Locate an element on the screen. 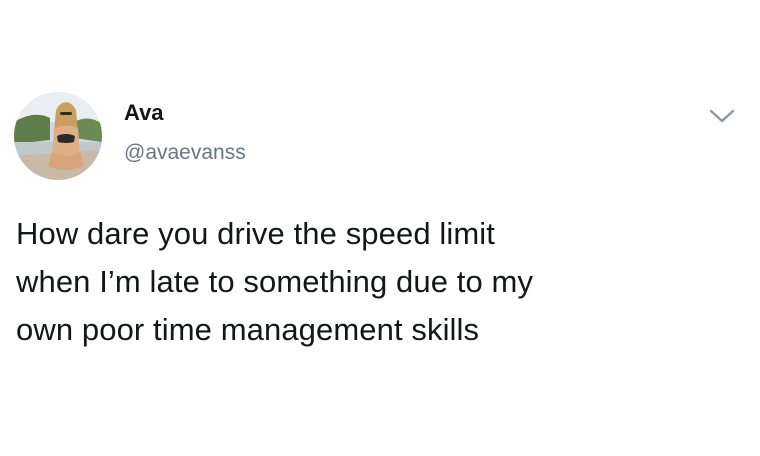 The image size is (760, 456). tweet-text-line: own poor time management skills is located at coordinates (248, 329).